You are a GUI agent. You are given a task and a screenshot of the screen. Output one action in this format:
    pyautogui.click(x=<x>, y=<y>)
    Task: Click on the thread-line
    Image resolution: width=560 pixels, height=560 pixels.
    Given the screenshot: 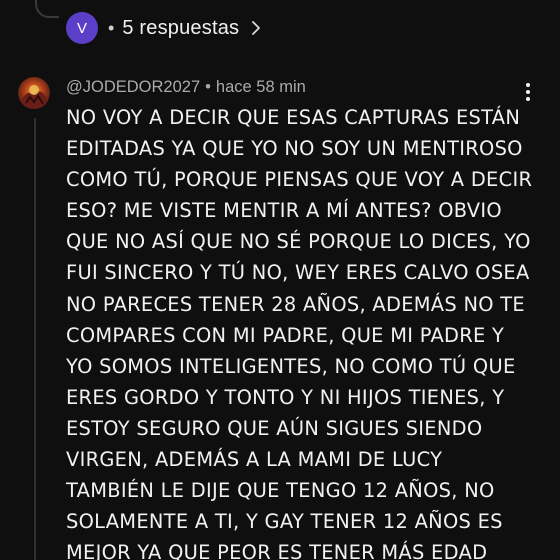 What is the action you would take?
    pyautogui.click(x=35, y=339)
    